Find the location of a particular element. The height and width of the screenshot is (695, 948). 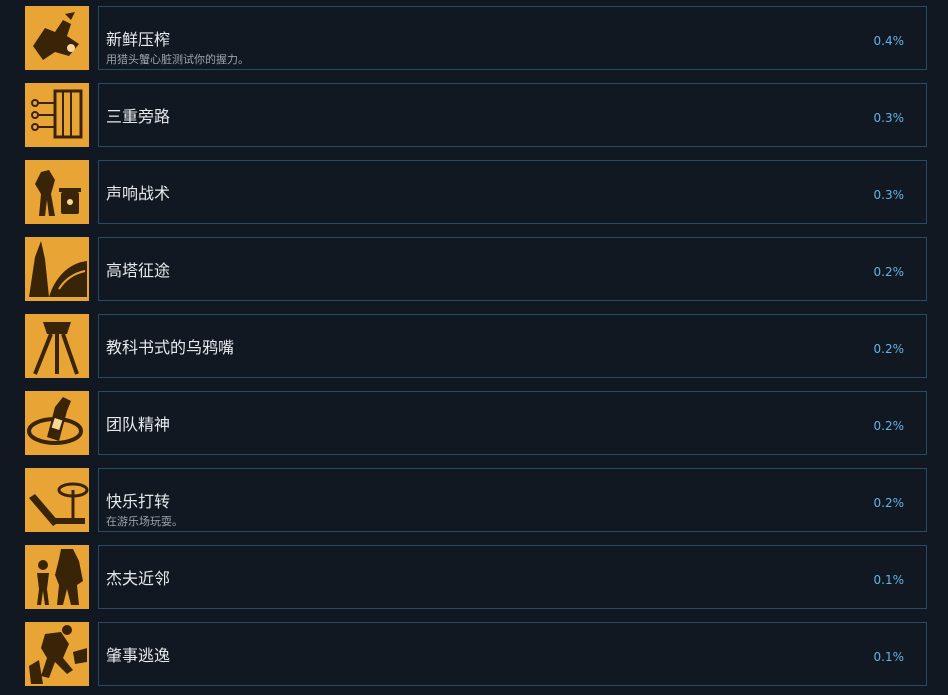

achievement-card: 教科书式的乌鸦嘴 0.2% is located at coordinates (512, 346).